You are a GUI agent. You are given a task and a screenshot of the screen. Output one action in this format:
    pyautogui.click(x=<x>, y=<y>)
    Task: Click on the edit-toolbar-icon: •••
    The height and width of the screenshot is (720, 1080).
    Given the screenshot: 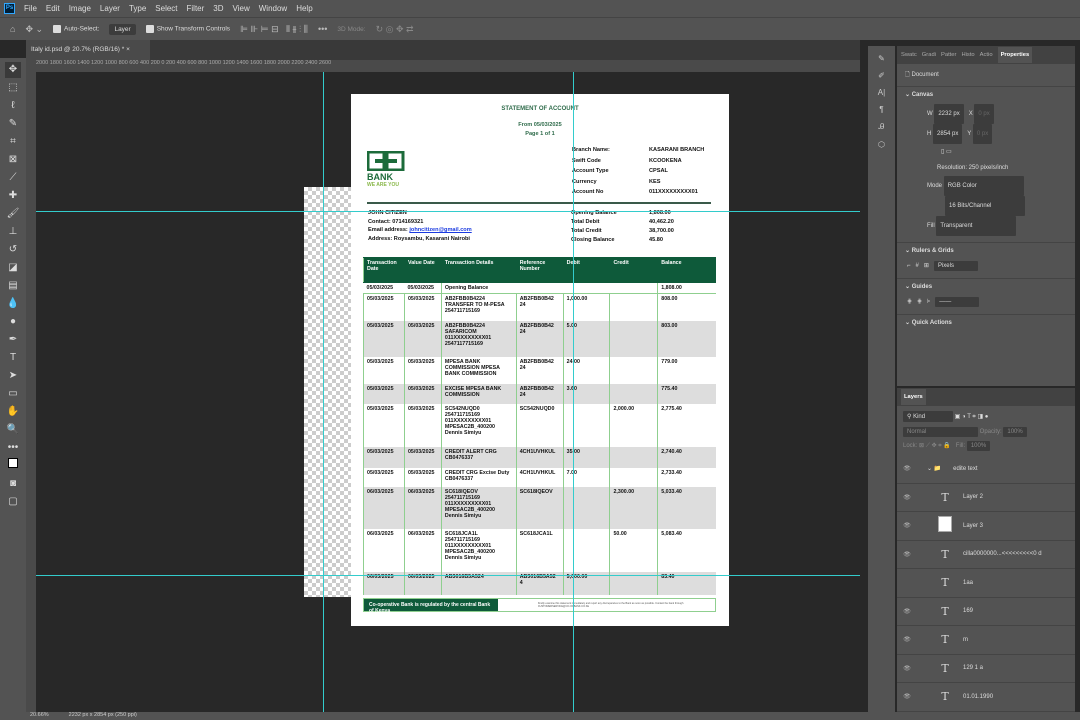 What is the action you would take?
    pyautogui.click(x=13, y=448)
    